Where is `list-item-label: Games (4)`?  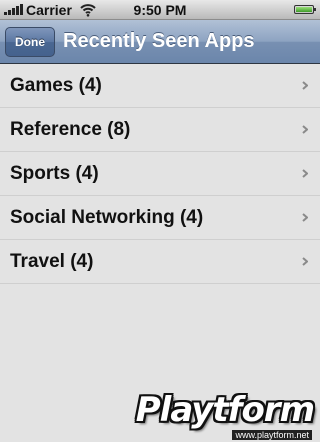
list-item-label: Games (4) is located at coordinates (56, 85).